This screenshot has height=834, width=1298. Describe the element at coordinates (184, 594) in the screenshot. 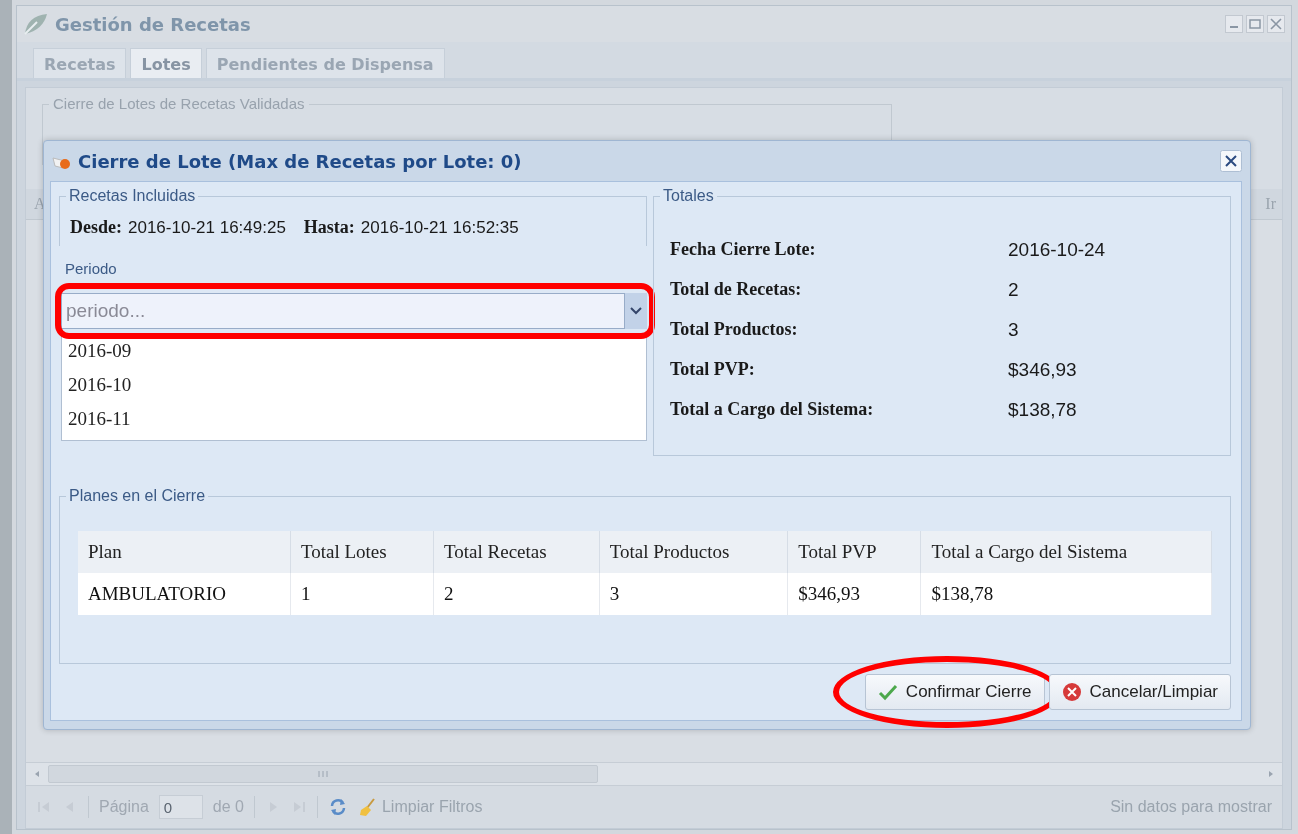

I see `table-cell: AMBULATORIO` at that location.